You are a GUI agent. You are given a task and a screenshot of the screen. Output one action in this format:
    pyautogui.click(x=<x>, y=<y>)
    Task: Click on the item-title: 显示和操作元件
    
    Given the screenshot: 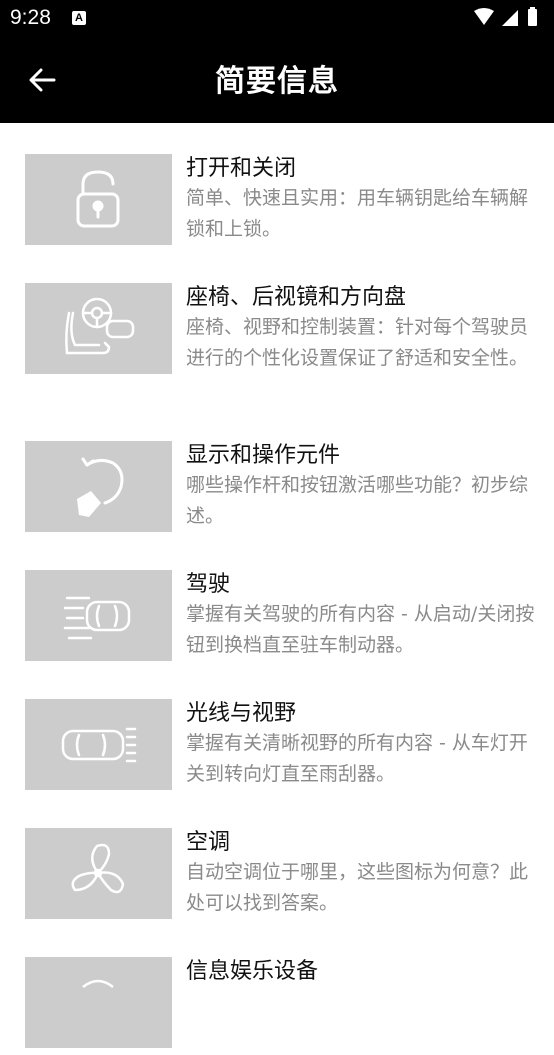 What is the action you would take?
    pyautogui.click(x=263, y=455)
    